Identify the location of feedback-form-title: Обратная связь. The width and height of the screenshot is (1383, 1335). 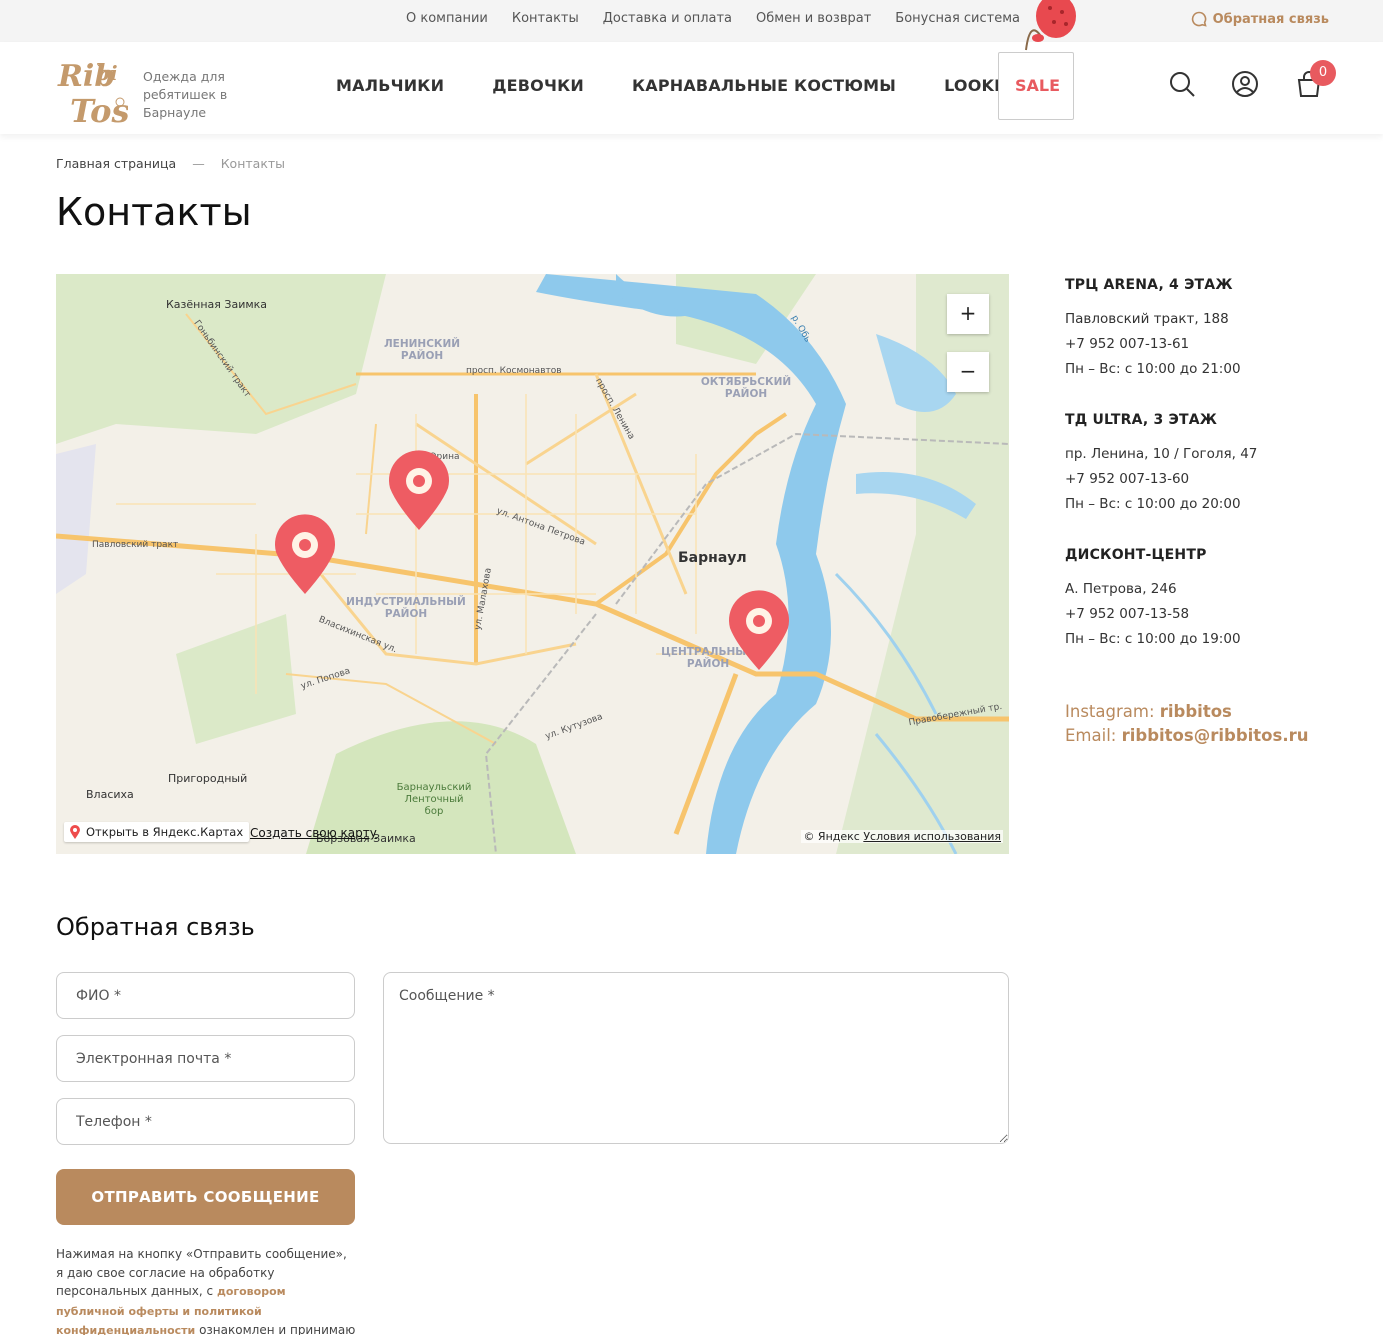
(155, 927).